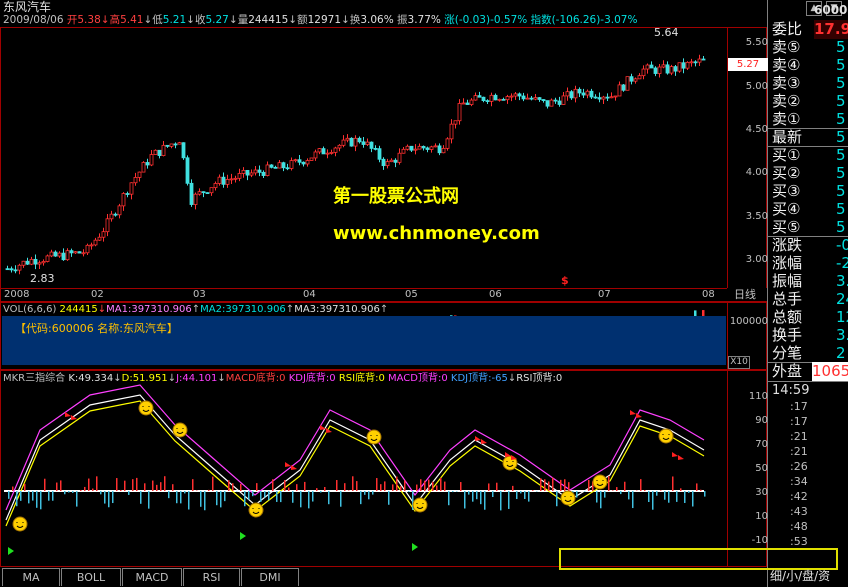 This screenshot has width=848, height=587. I want to click on tab-dmi: DMI, so click(270, 577).